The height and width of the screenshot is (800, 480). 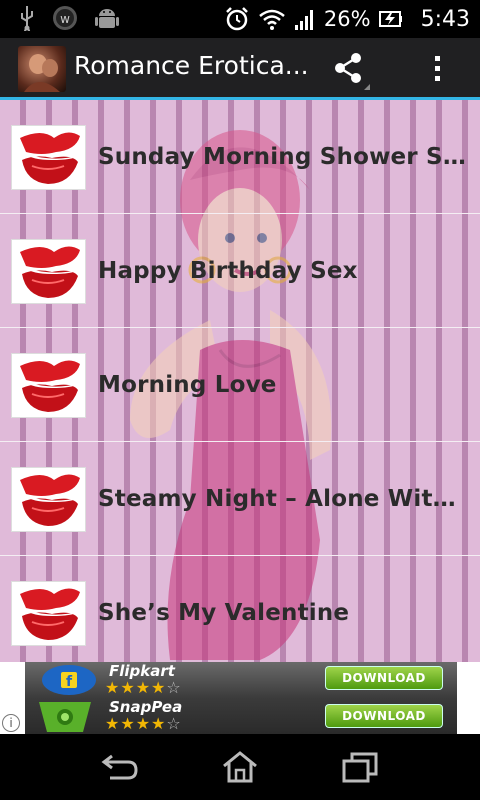 I want to click on flipkart-logo-icon: f, so click(x=69, y=680).